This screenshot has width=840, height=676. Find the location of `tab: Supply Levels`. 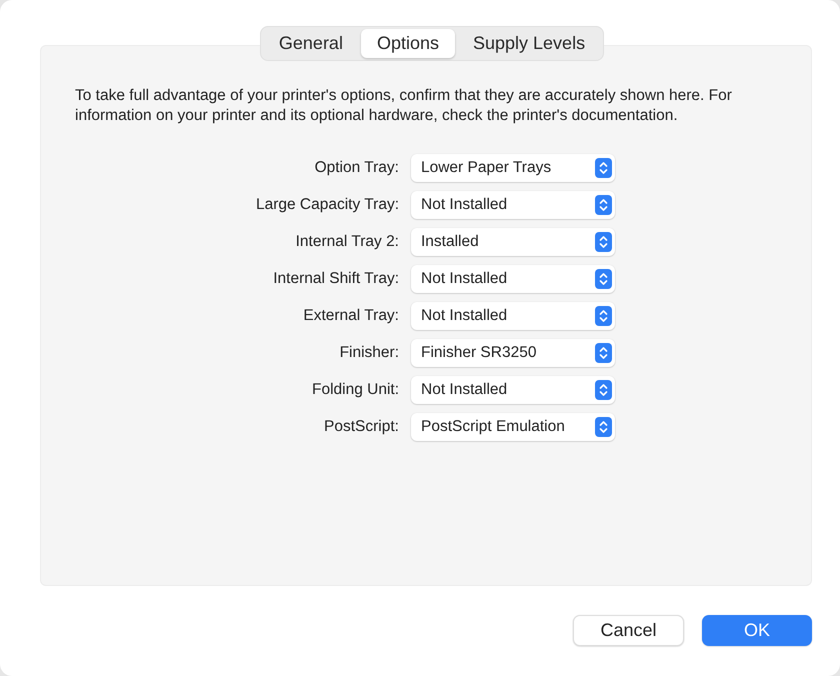

tab: Supply Levels is located at coordinates (529, 43).